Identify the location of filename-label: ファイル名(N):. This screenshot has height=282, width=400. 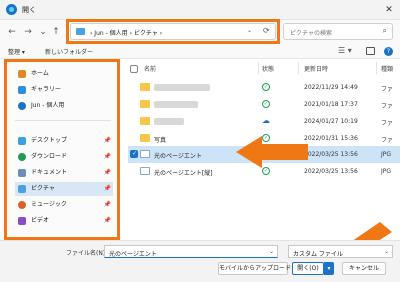
(87, 253).